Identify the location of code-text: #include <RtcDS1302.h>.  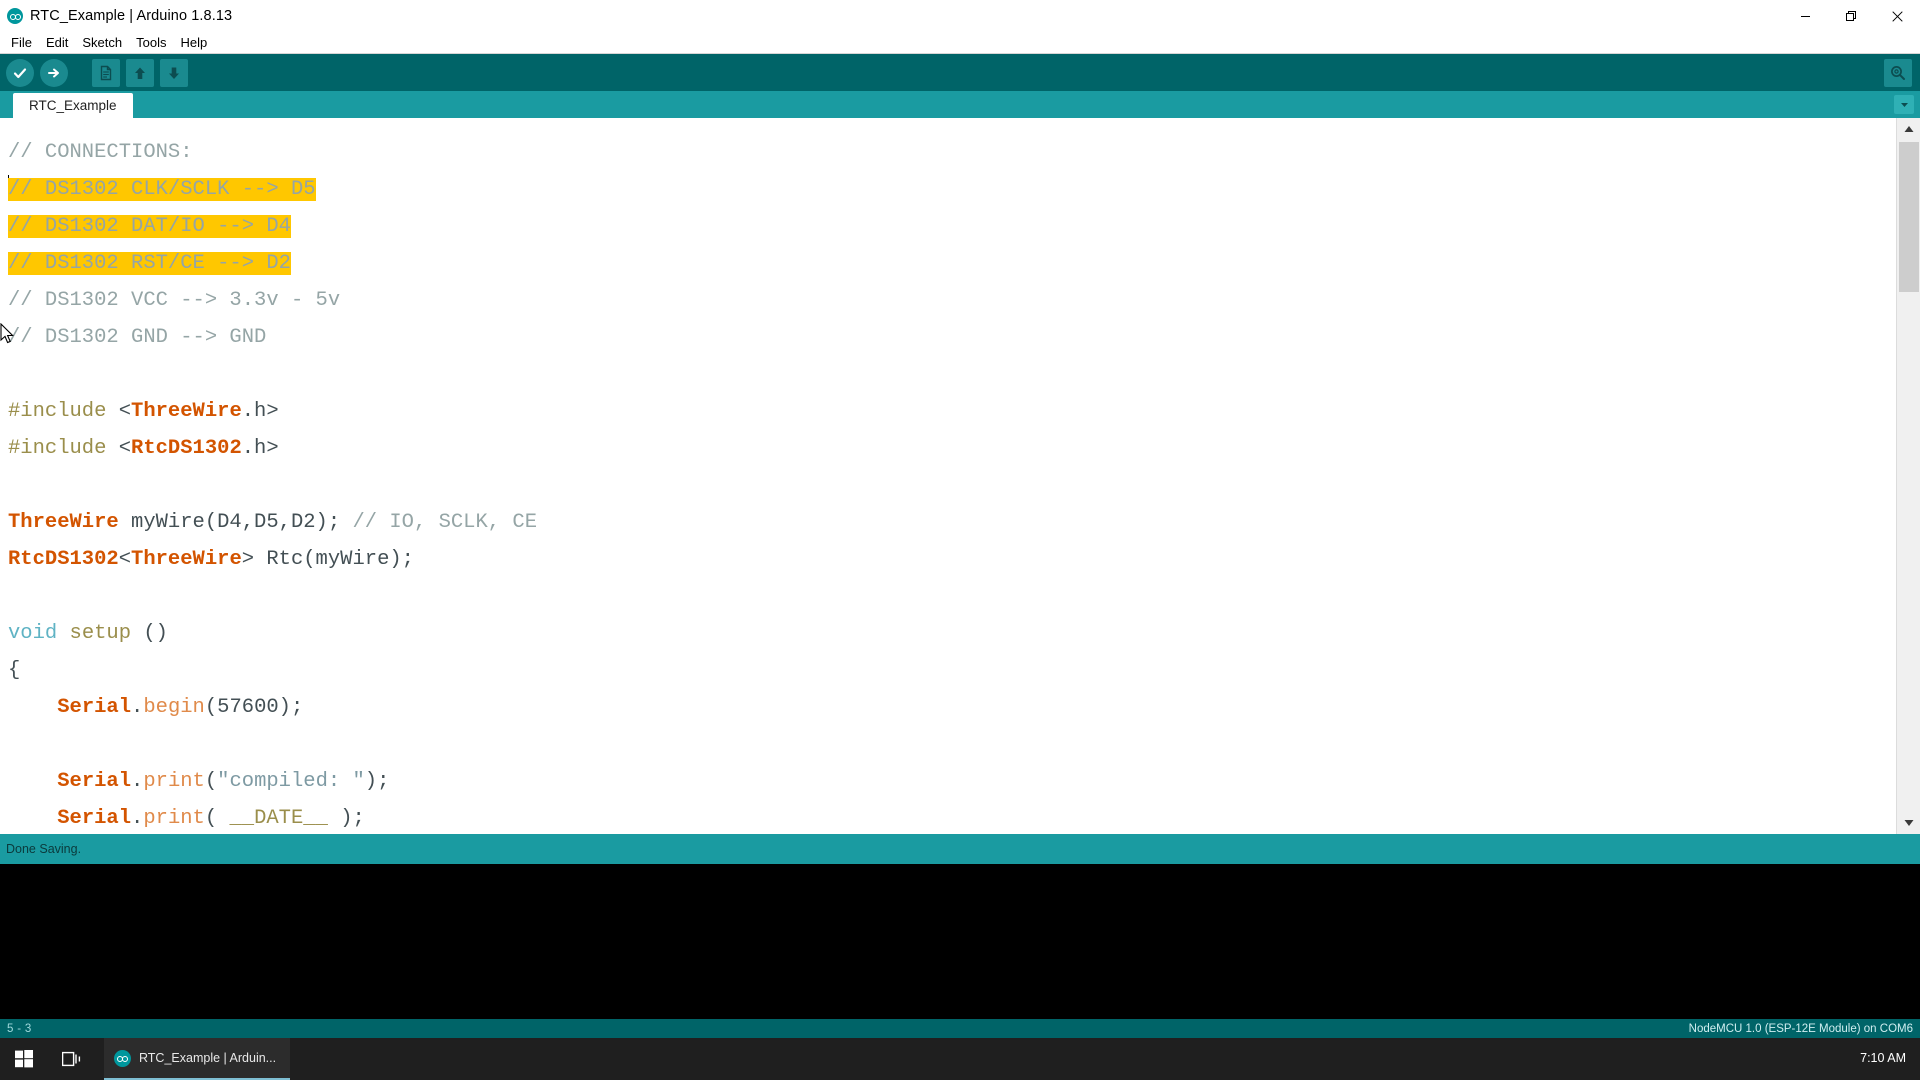
(143, 448).